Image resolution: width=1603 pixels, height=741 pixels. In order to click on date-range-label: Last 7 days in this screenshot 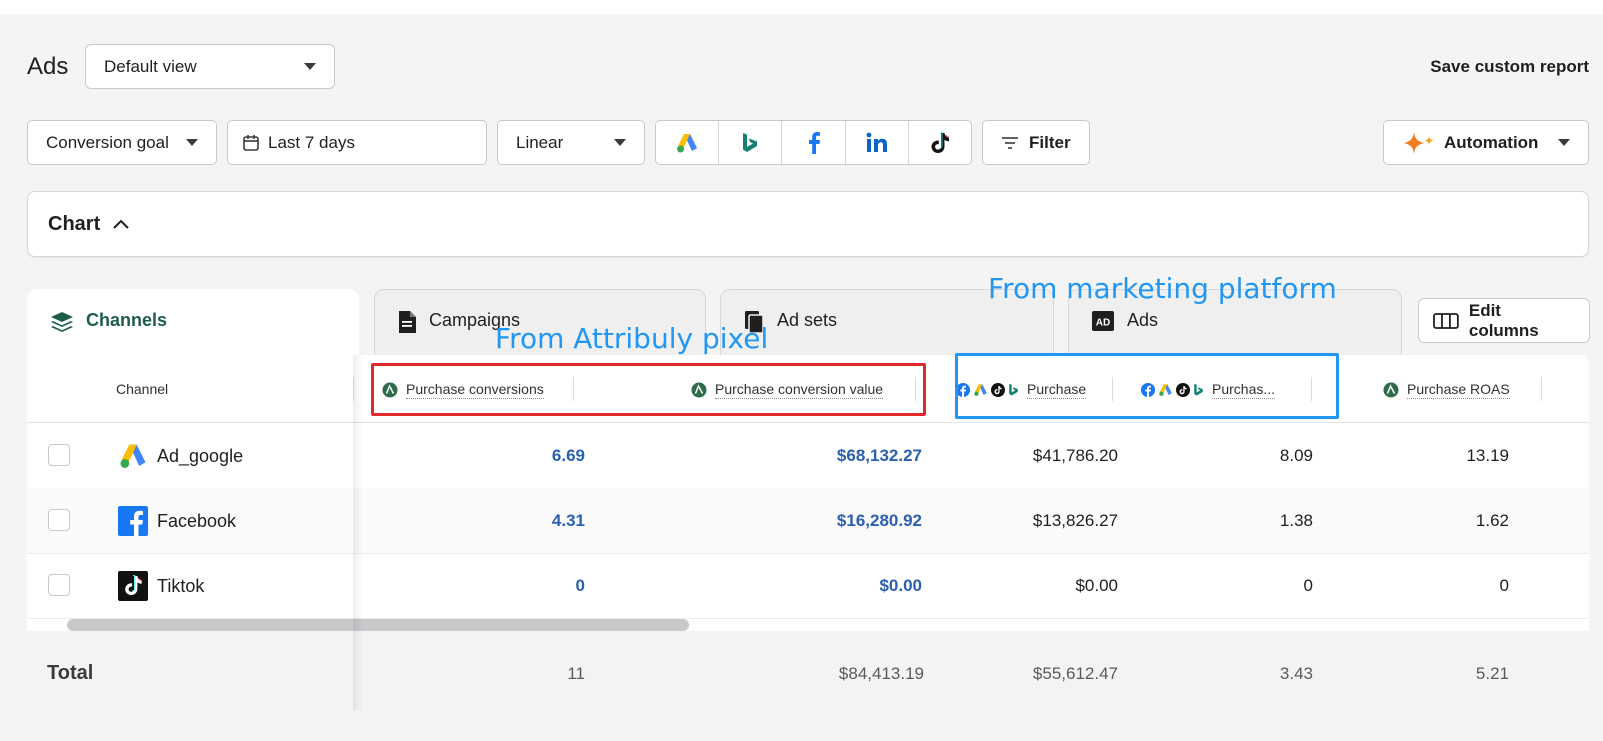, I will do `click(311, 142)`.